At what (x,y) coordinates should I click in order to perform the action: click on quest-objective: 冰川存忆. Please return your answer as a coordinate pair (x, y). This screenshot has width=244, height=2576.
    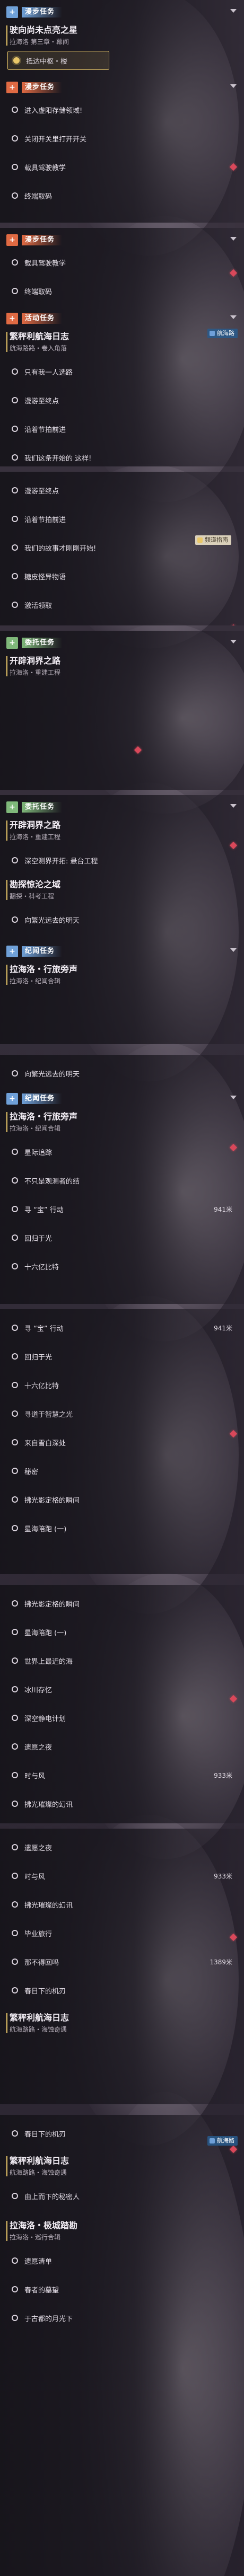
    Looking at the image, I should click on (122, 1689).